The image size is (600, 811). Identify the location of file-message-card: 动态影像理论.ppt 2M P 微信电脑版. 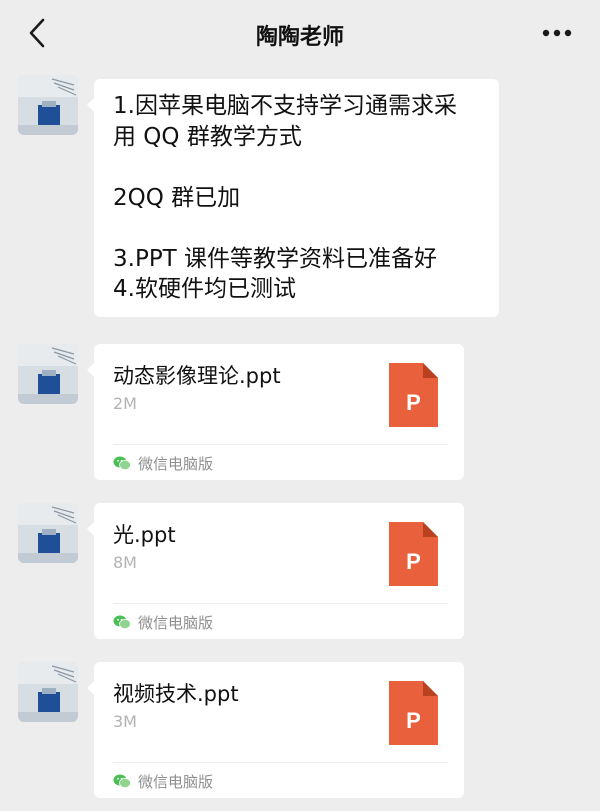
(275, 412).